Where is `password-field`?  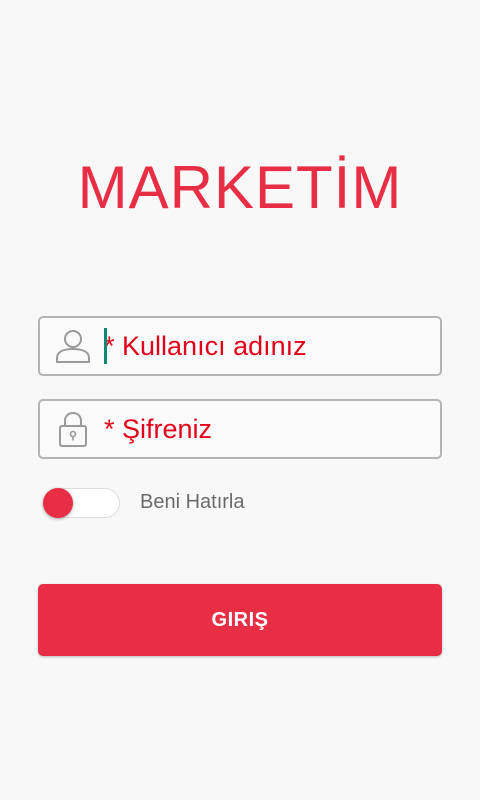
password-field is located at coordinates (240, 429).